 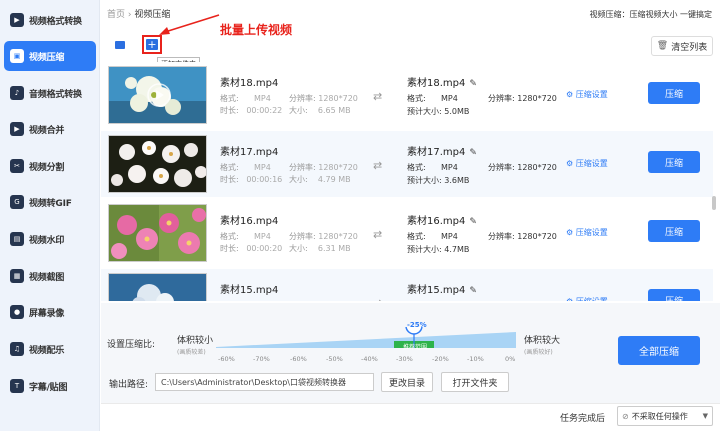 I want to click on sidebar-item-label: 视频转GIF, so click(x=50, y=203).